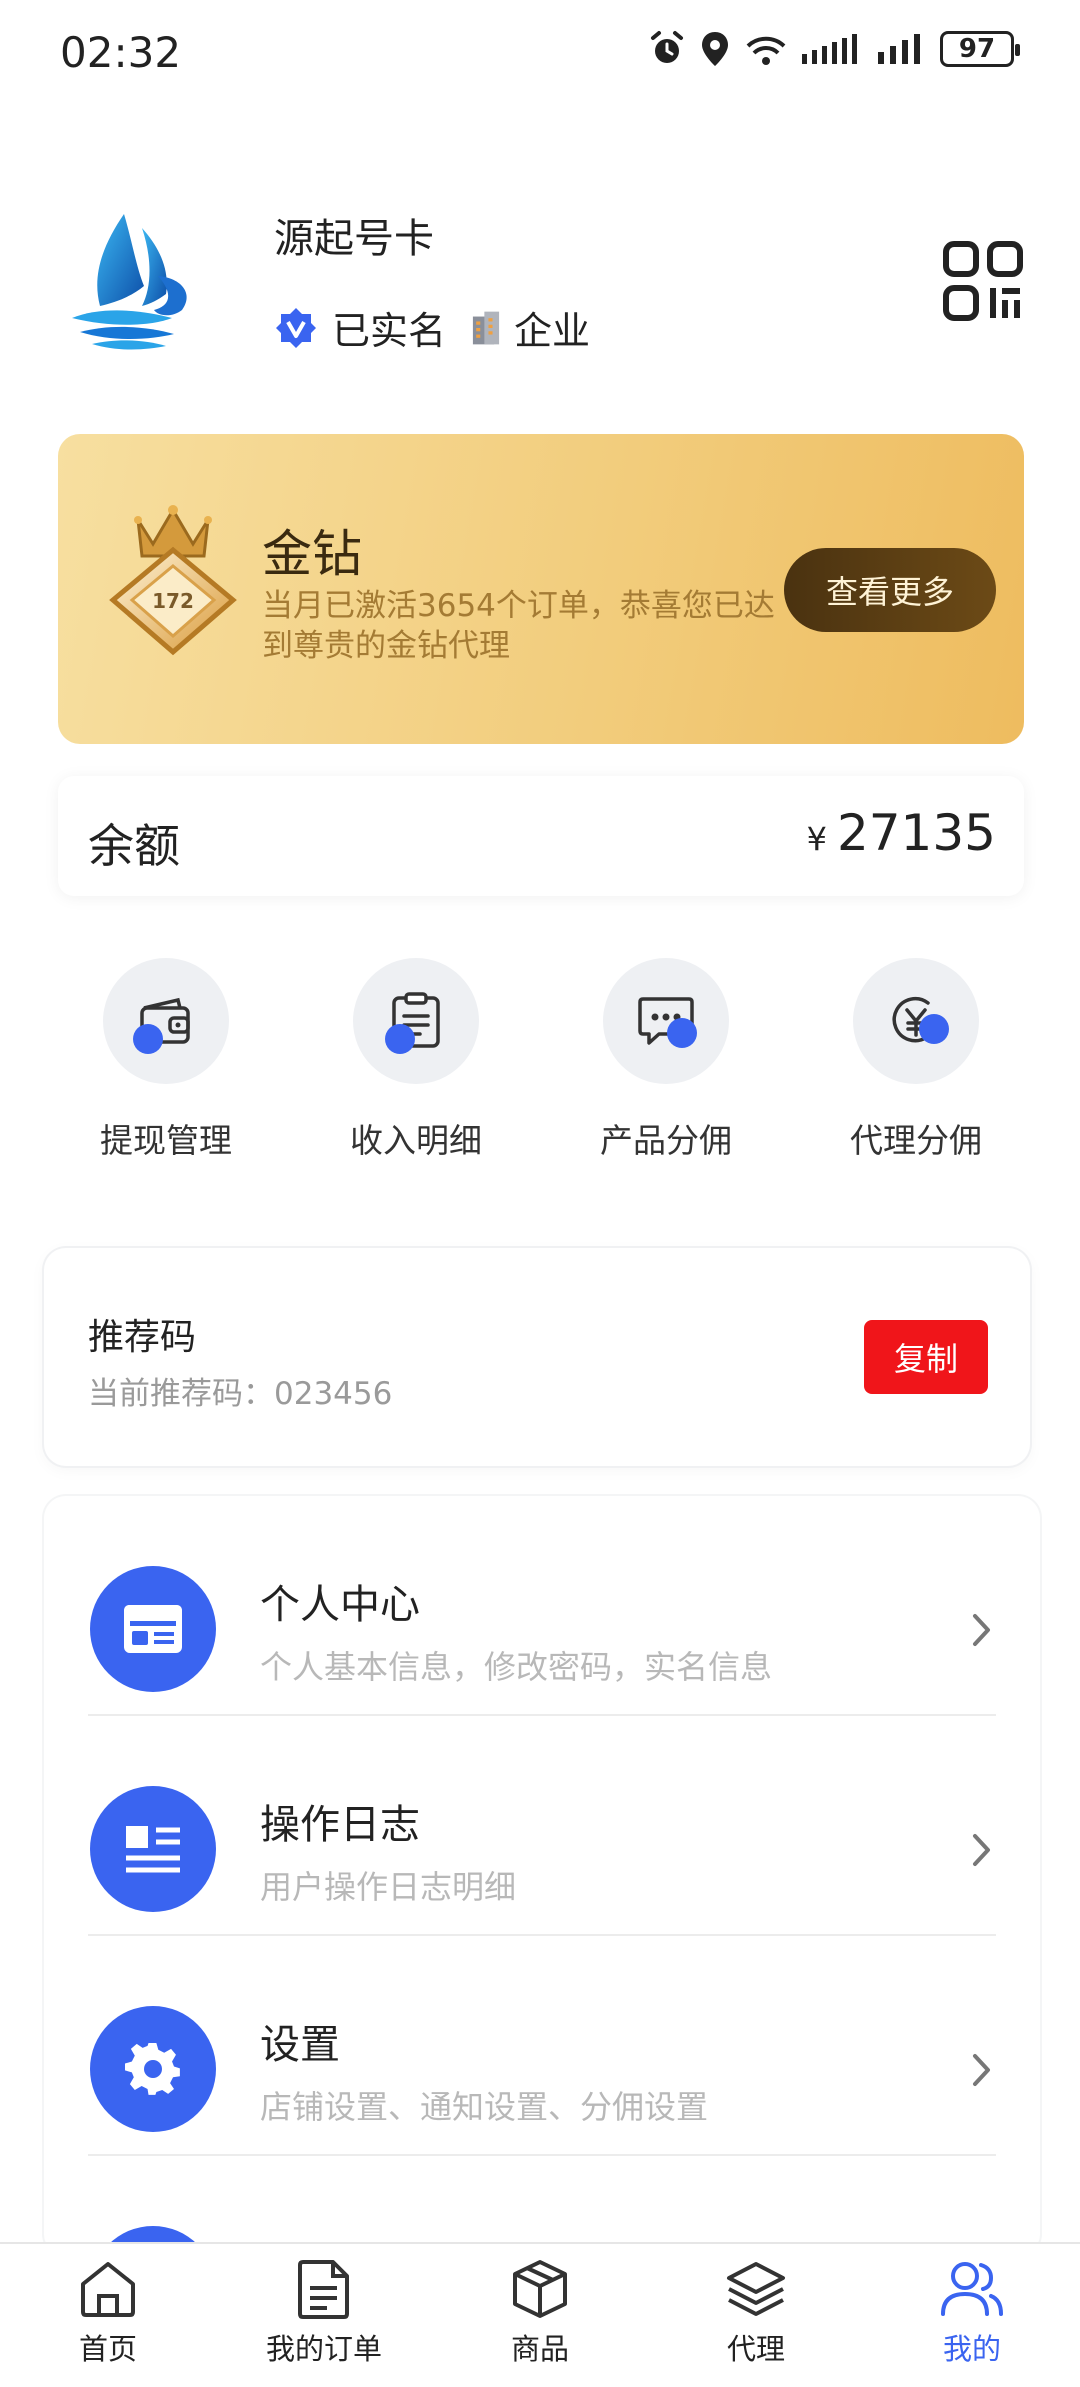 This screenshot has width=1080, height=2387. I want to click on nav-label: 商品, so click(539, 2349).